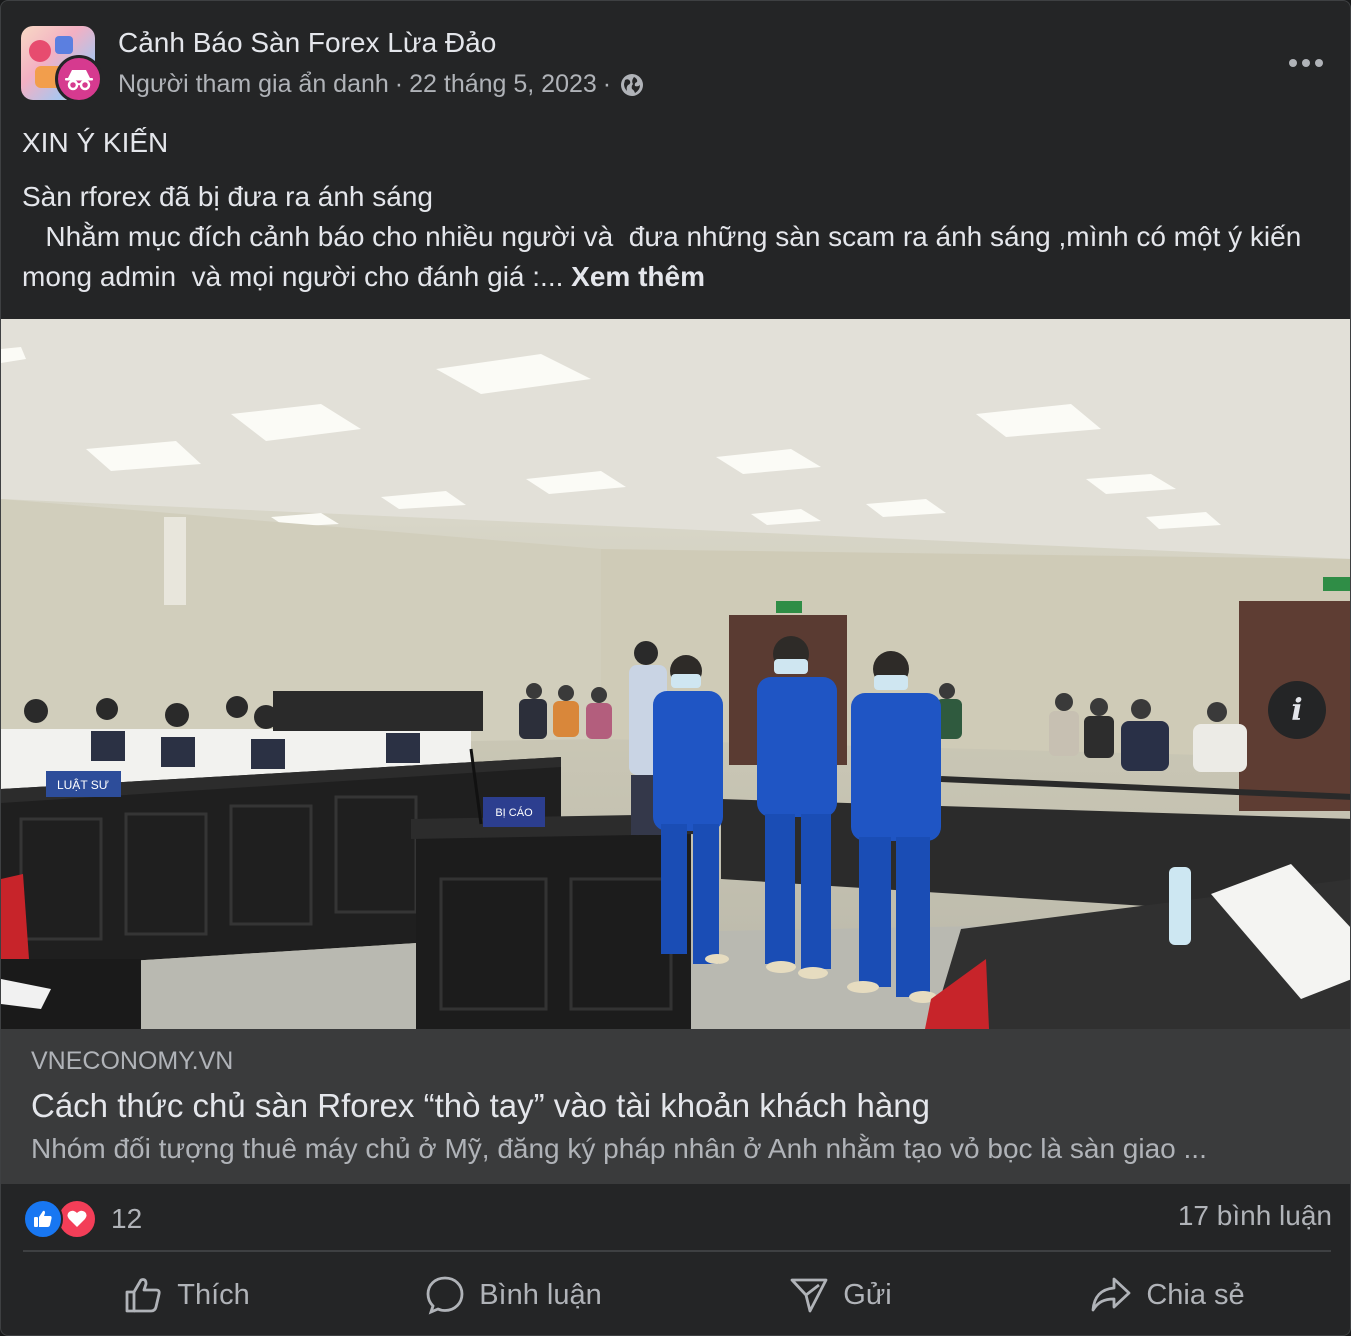 This screenshot has height=1336, width=1351. What do you see at coordinates (127, 1218) in the screenshot?
I see `reaction-count: 12` at bounding box center [127, 1218].